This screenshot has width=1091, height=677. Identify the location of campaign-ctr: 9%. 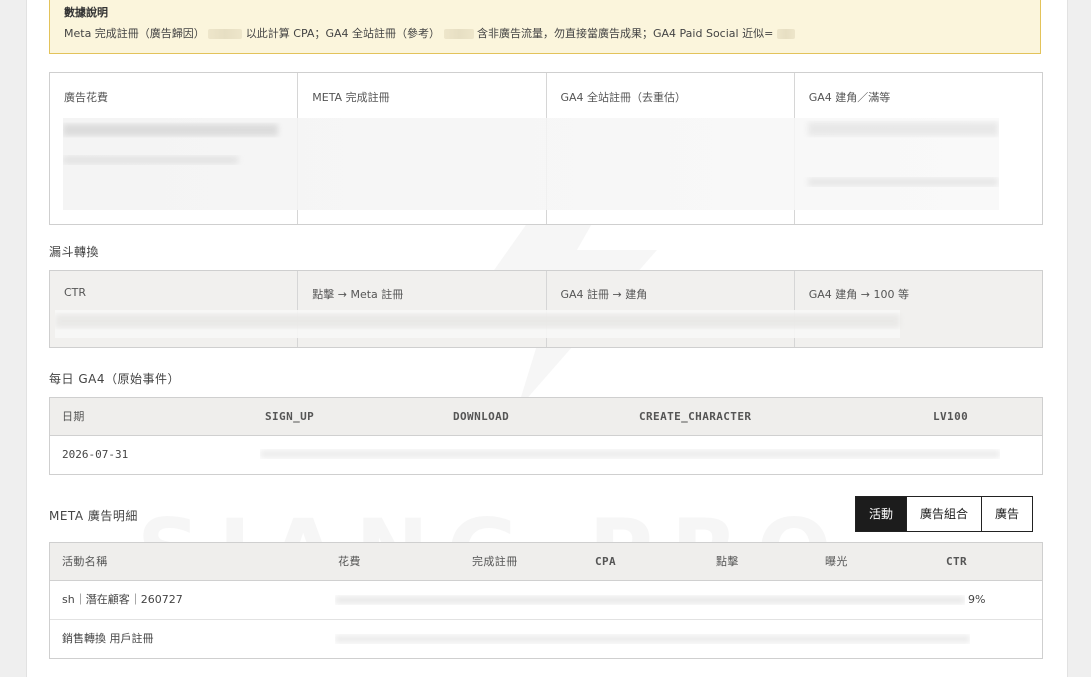
(977, 599).